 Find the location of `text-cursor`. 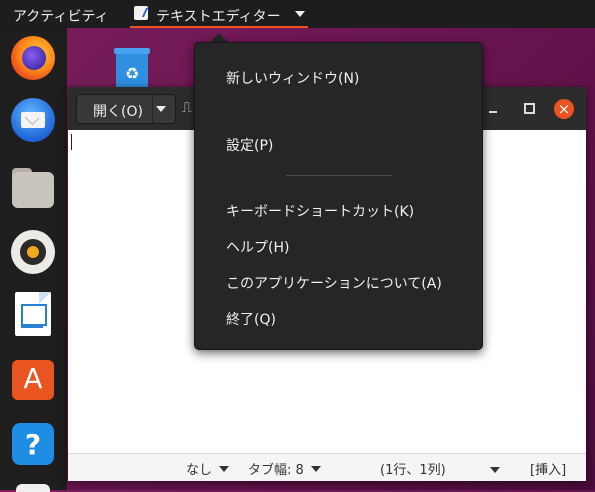

text-cursor is located at coordinates (71, 142).